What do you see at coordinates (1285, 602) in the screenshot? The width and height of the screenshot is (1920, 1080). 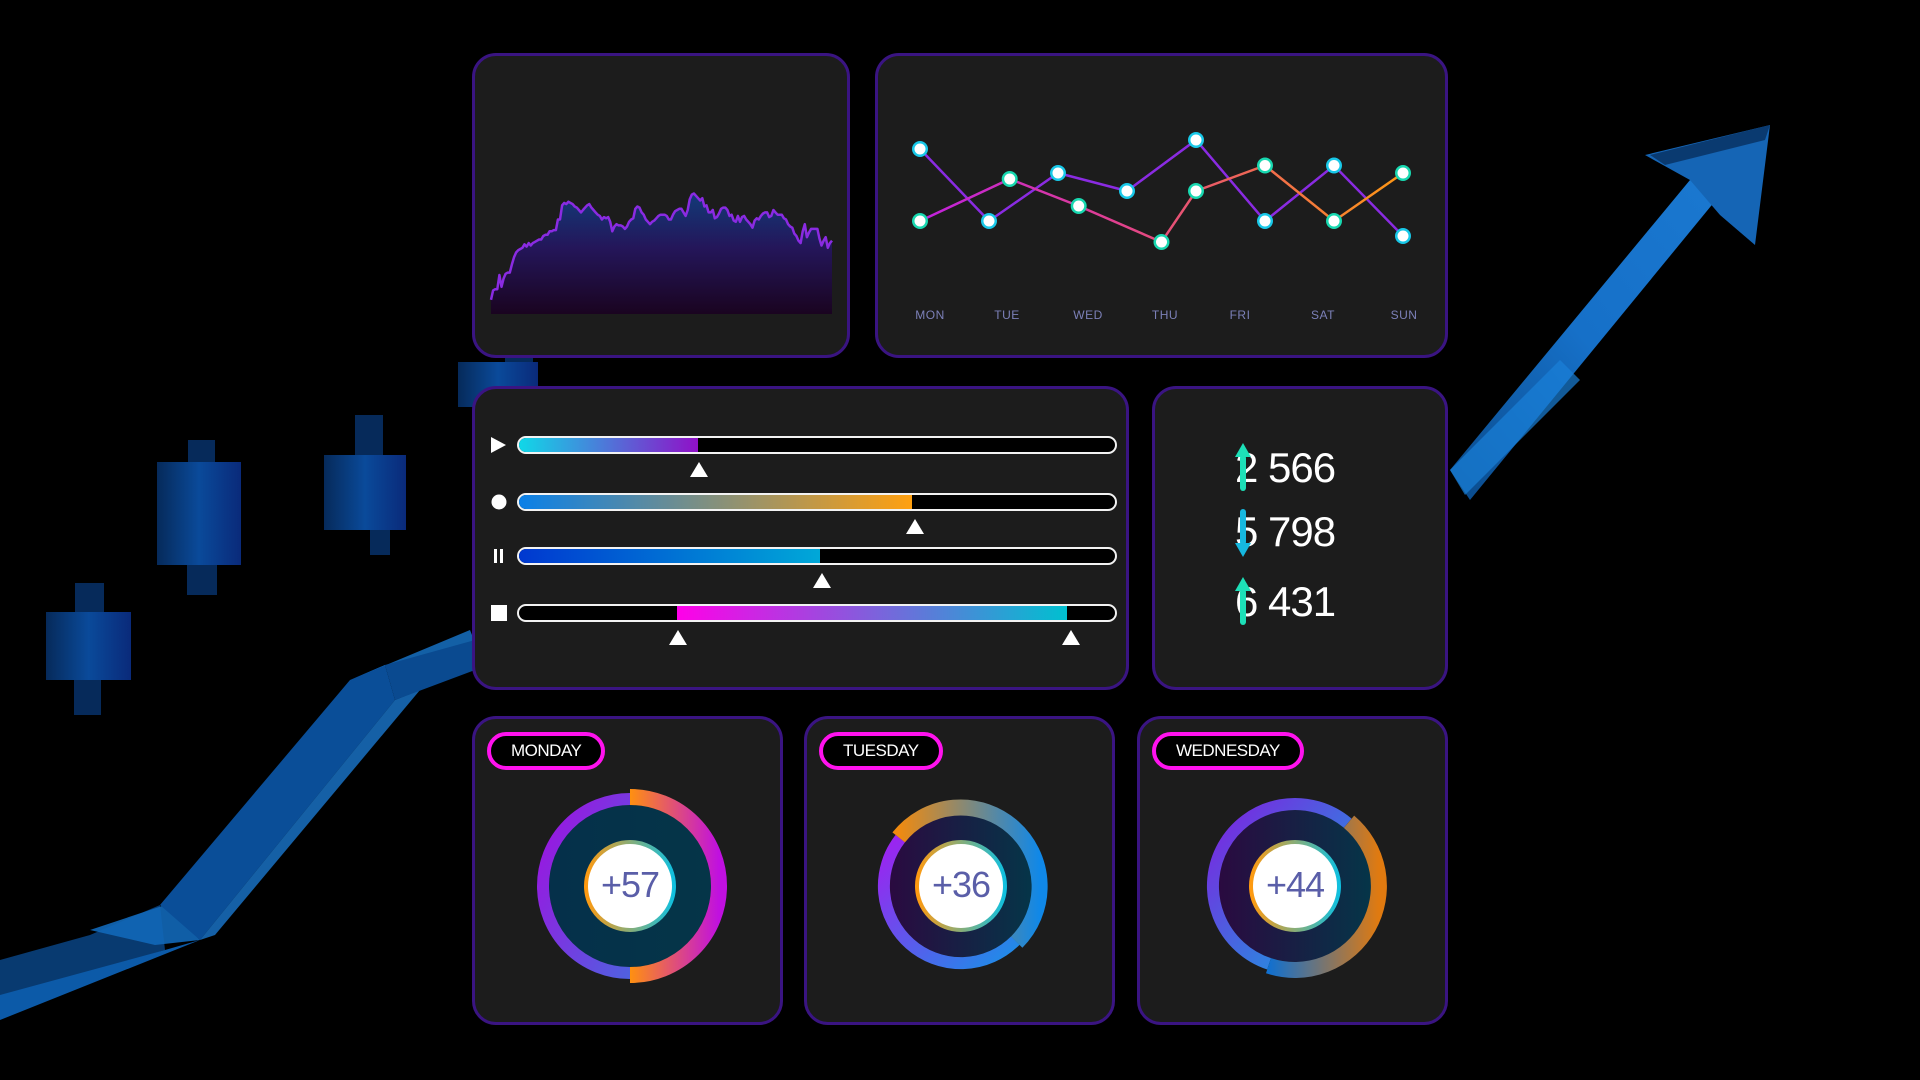 I see `stat-row: 6 431` at bounding box center [1285, 602].